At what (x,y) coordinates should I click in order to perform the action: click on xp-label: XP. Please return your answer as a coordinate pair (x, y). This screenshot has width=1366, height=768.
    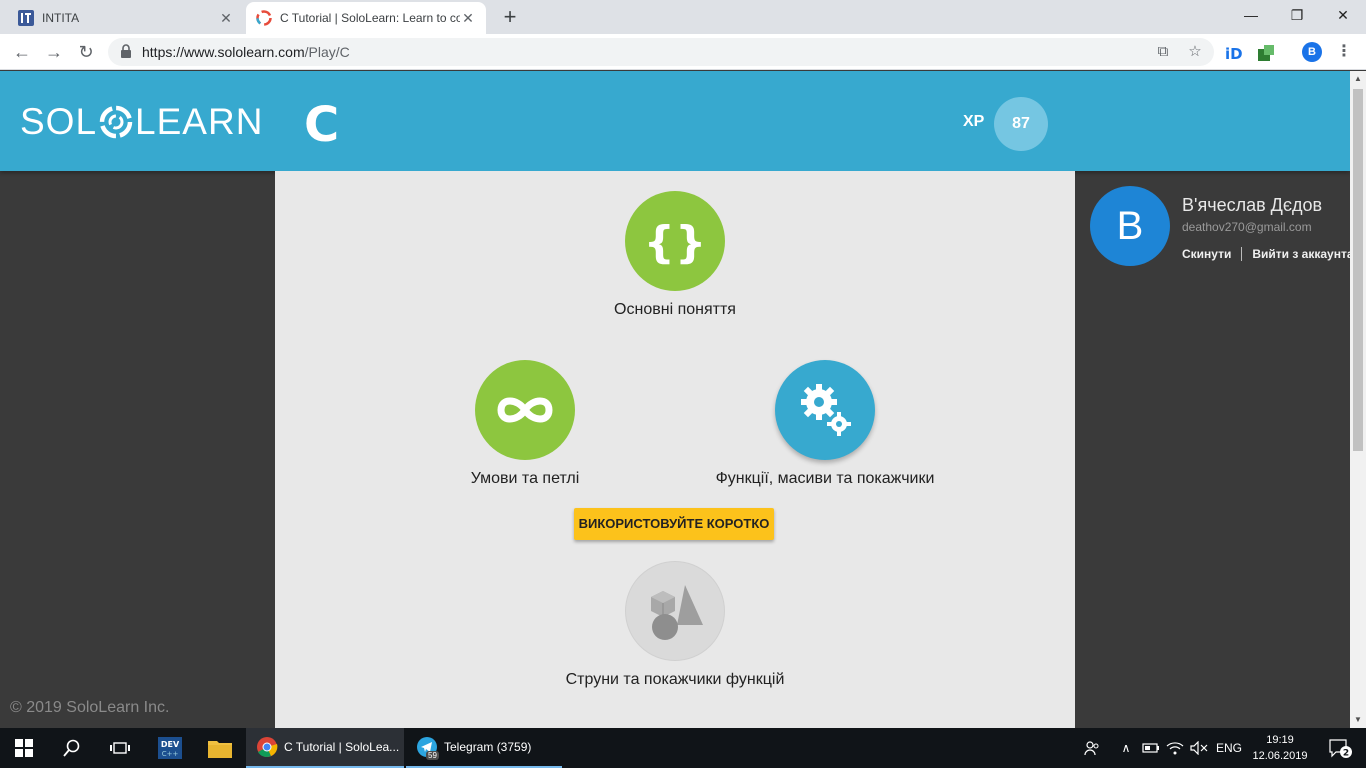
    Looking at the image, I should click on (974, 121).